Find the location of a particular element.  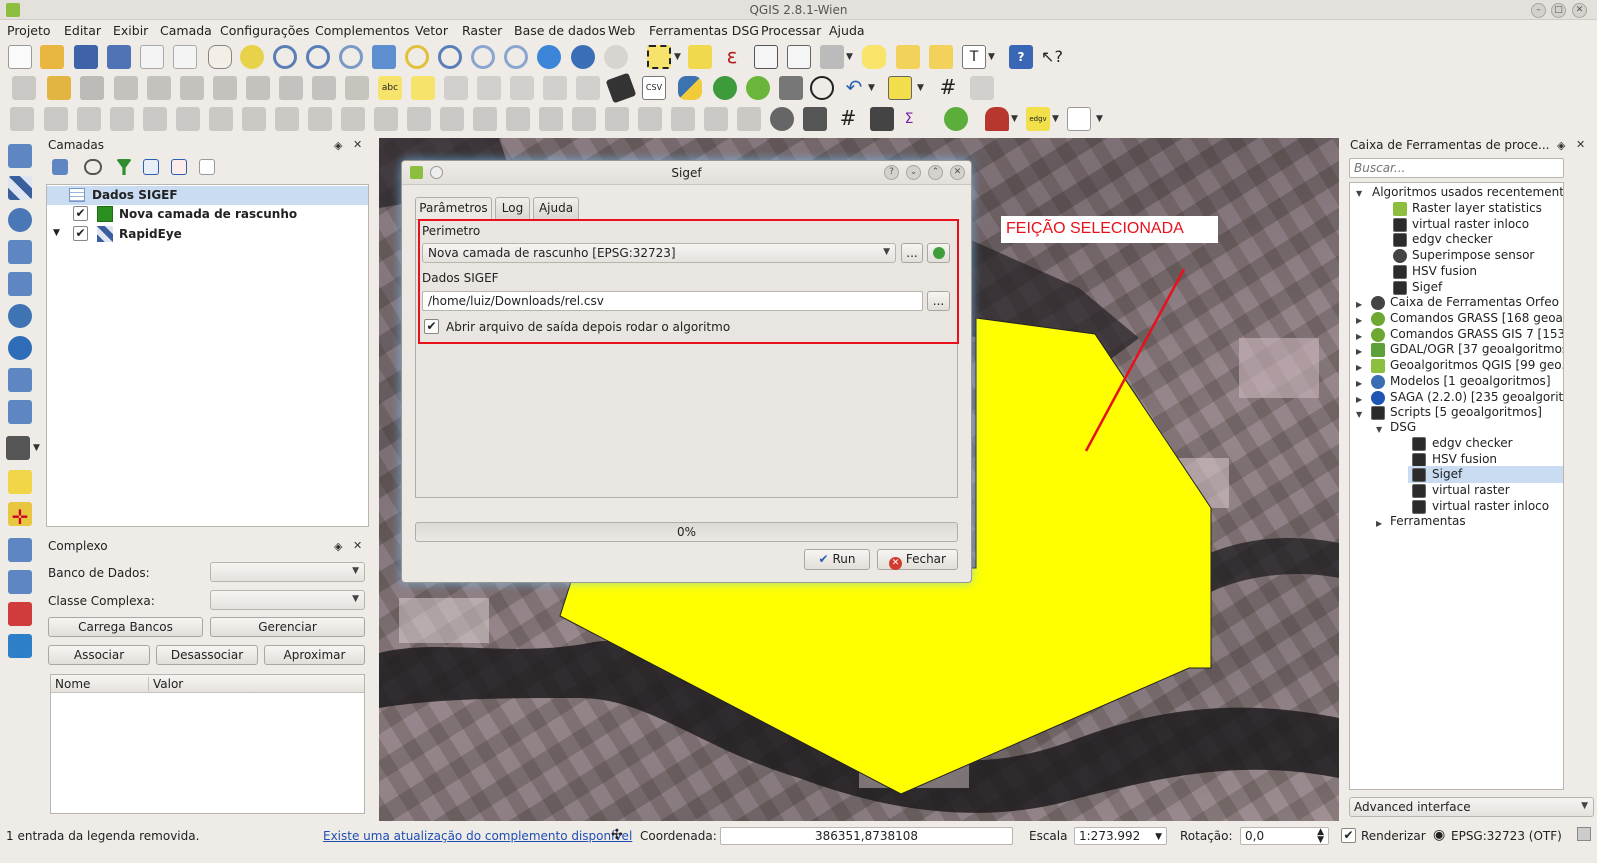

delete-part-icon is located at coordinates (320, 119).